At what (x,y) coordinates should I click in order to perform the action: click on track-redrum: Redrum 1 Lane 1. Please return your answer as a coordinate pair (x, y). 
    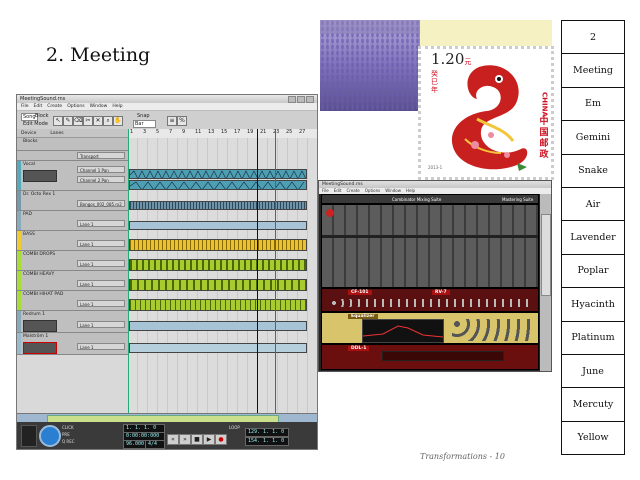
    Looking at the image, I should click on (72, 322).